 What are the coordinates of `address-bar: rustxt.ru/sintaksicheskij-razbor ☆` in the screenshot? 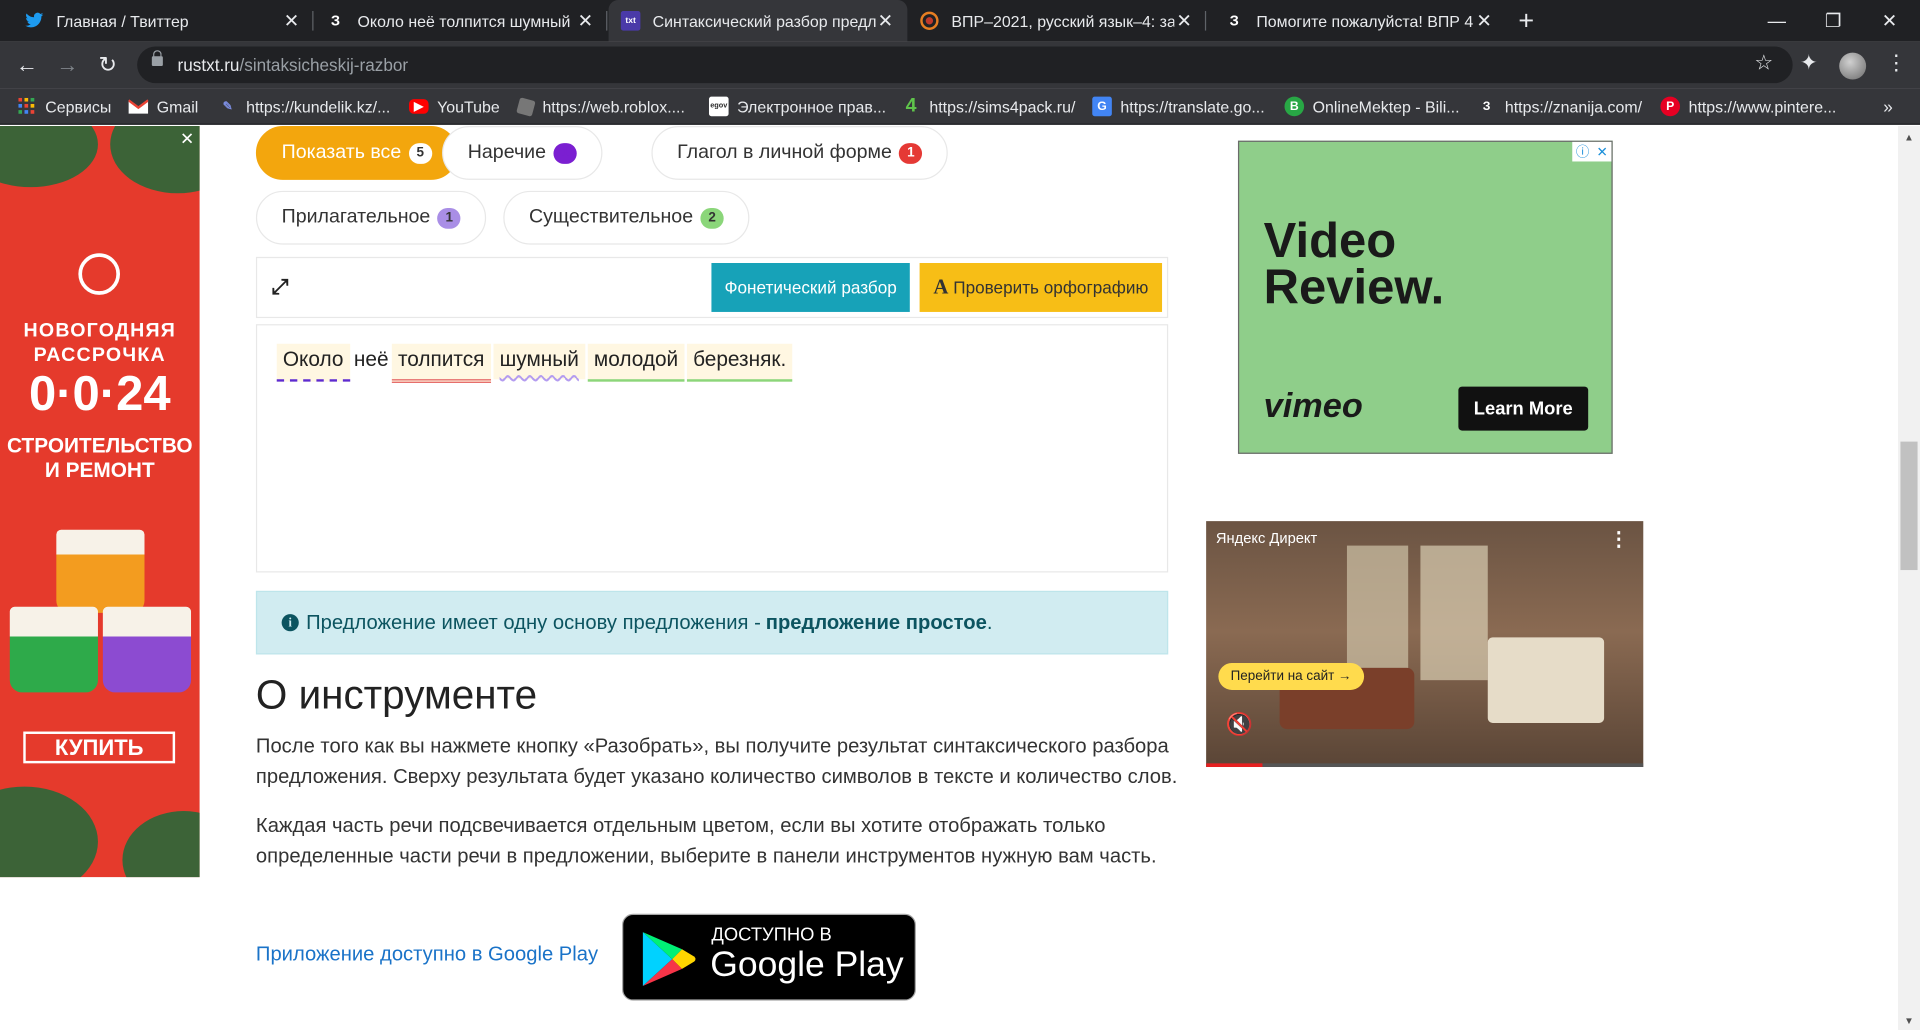 It's located at (965, 65).